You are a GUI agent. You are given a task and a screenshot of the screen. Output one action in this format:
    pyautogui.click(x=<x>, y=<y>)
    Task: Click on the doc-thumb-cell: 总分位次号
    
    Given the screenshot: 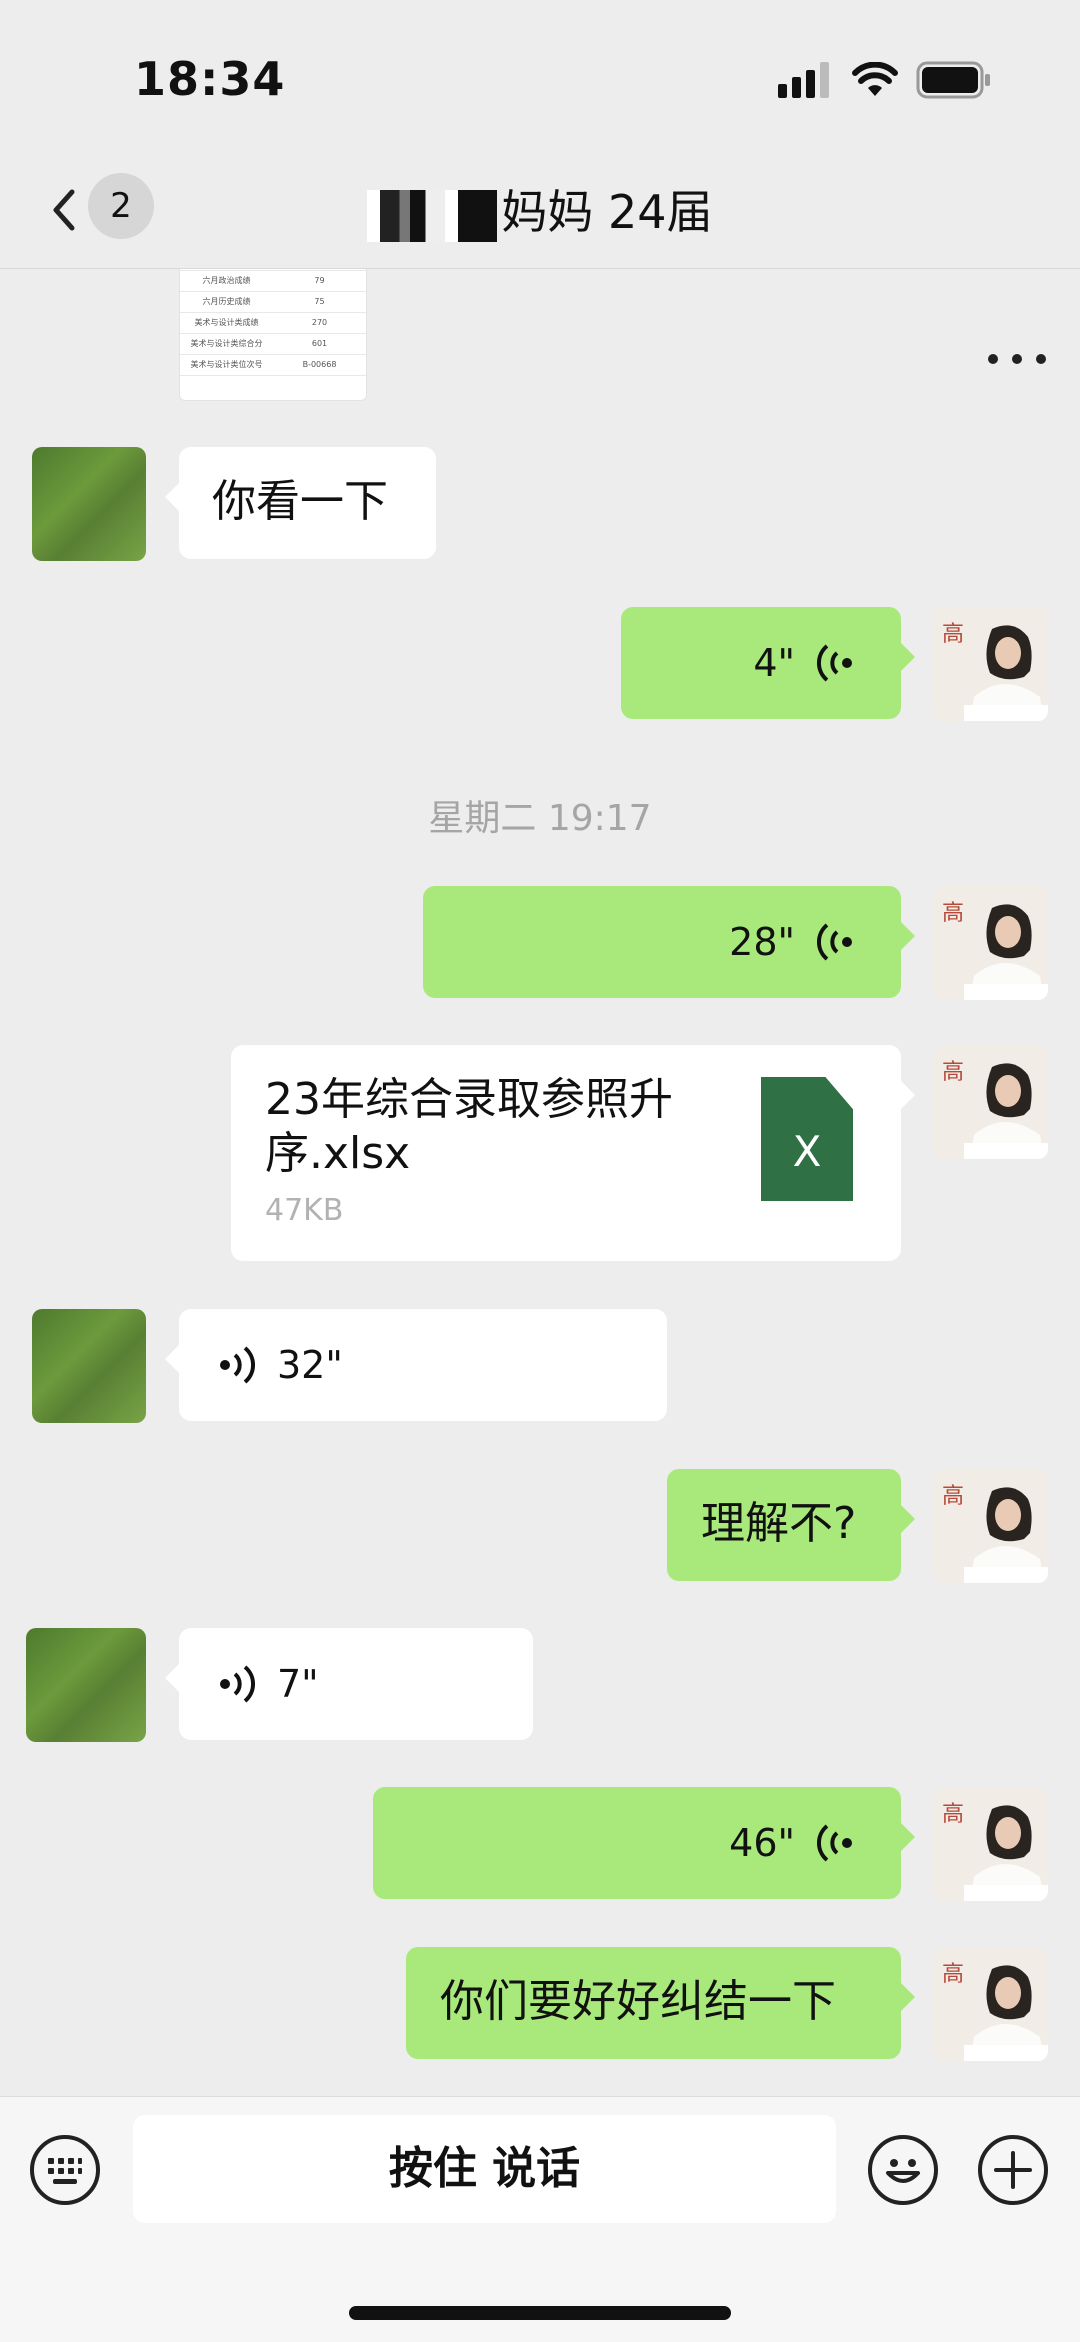 What is the action you would take?
    pyautogui.click(x=226, y=269)
    